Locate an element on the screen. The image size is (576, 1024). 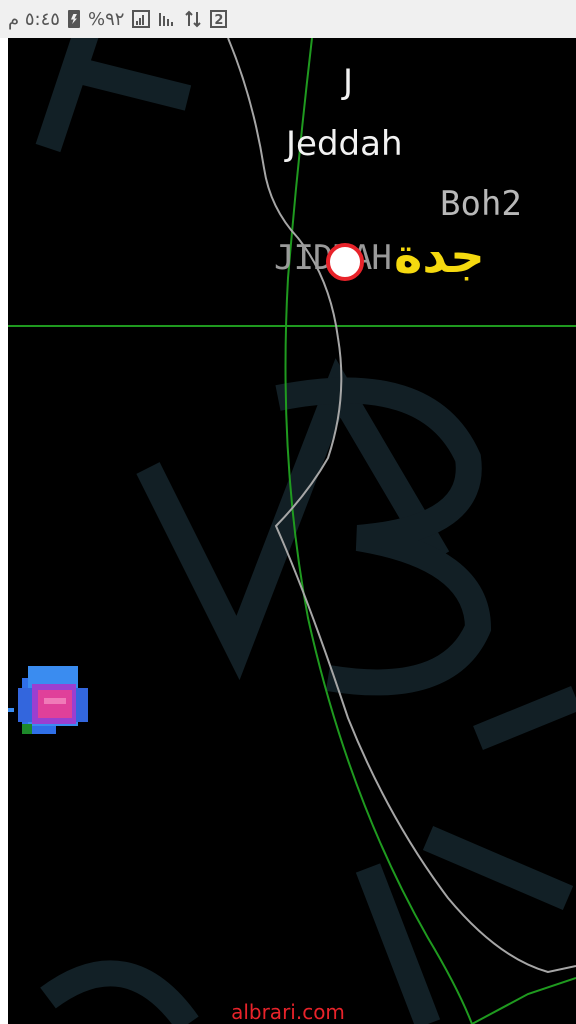
status-bar: ٥:٤٥ م %٩٢ 2 is located at coordinates (288, 19).